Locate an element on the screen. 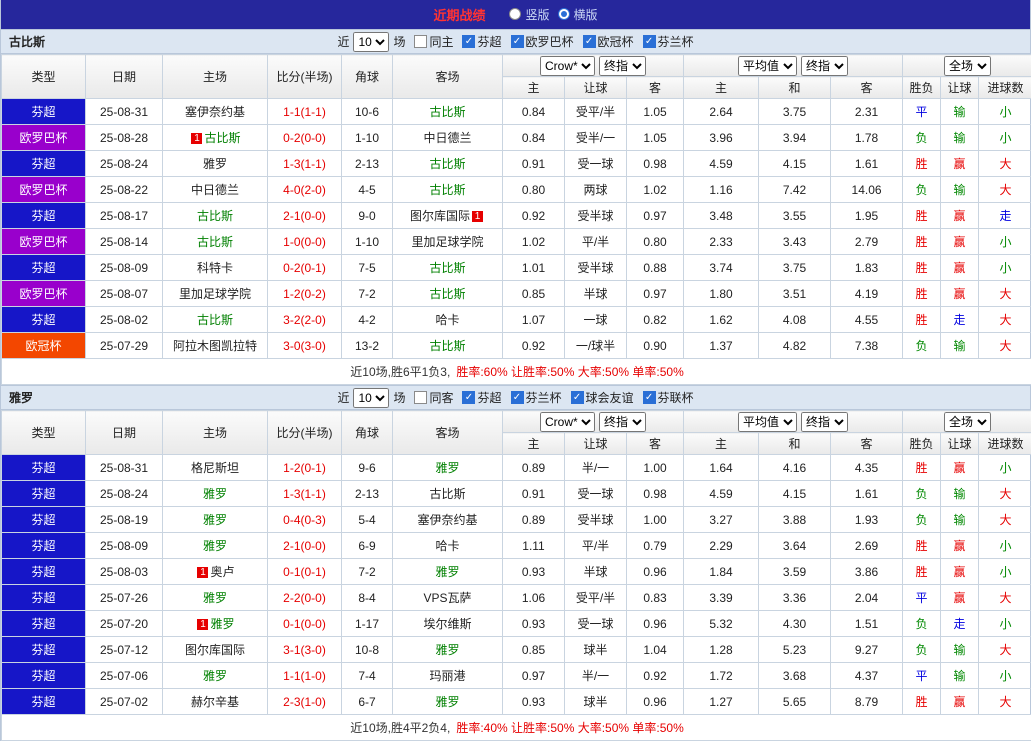 Image resolution: width=1031 pixels, height=741 pixels. away-team: 图尔库国际1 is located at coordinates (448, 216).